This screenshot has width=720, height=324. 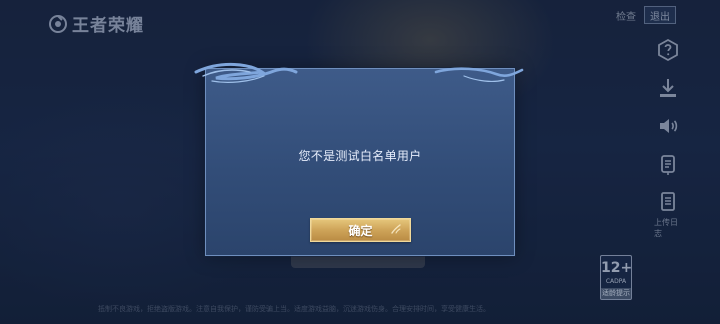 I want to click on confirm-button: 确定, so click(x=360, y=230).